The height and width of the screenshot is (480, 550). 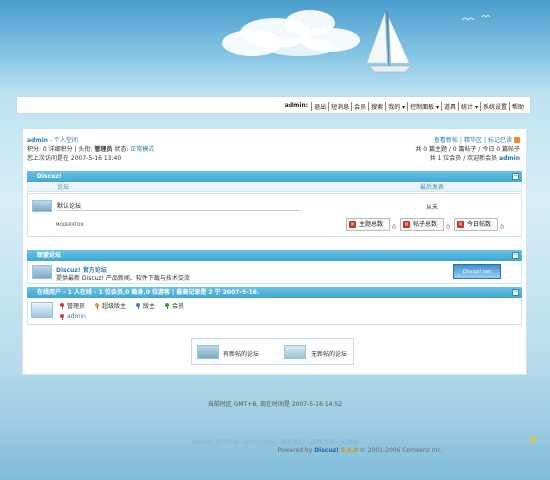 I want to click on user-title: 管理员, so click(x=103, y=149).